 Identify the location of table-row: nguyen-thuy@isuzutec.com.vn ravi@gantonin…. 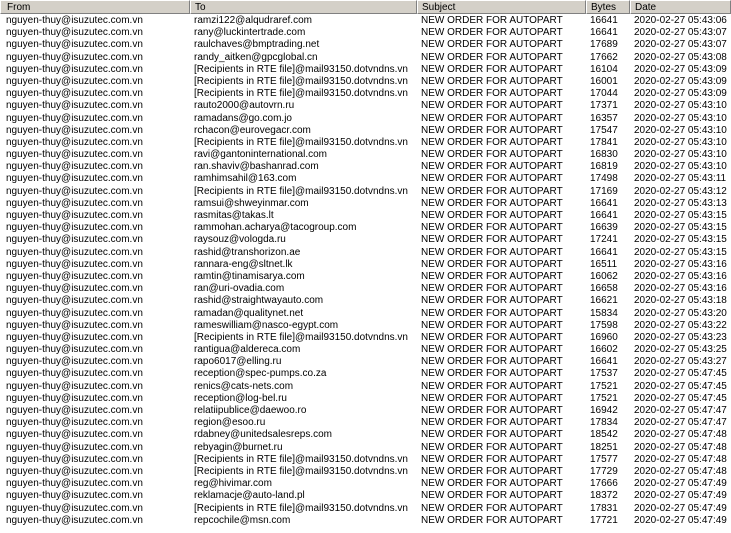
(365, 155).